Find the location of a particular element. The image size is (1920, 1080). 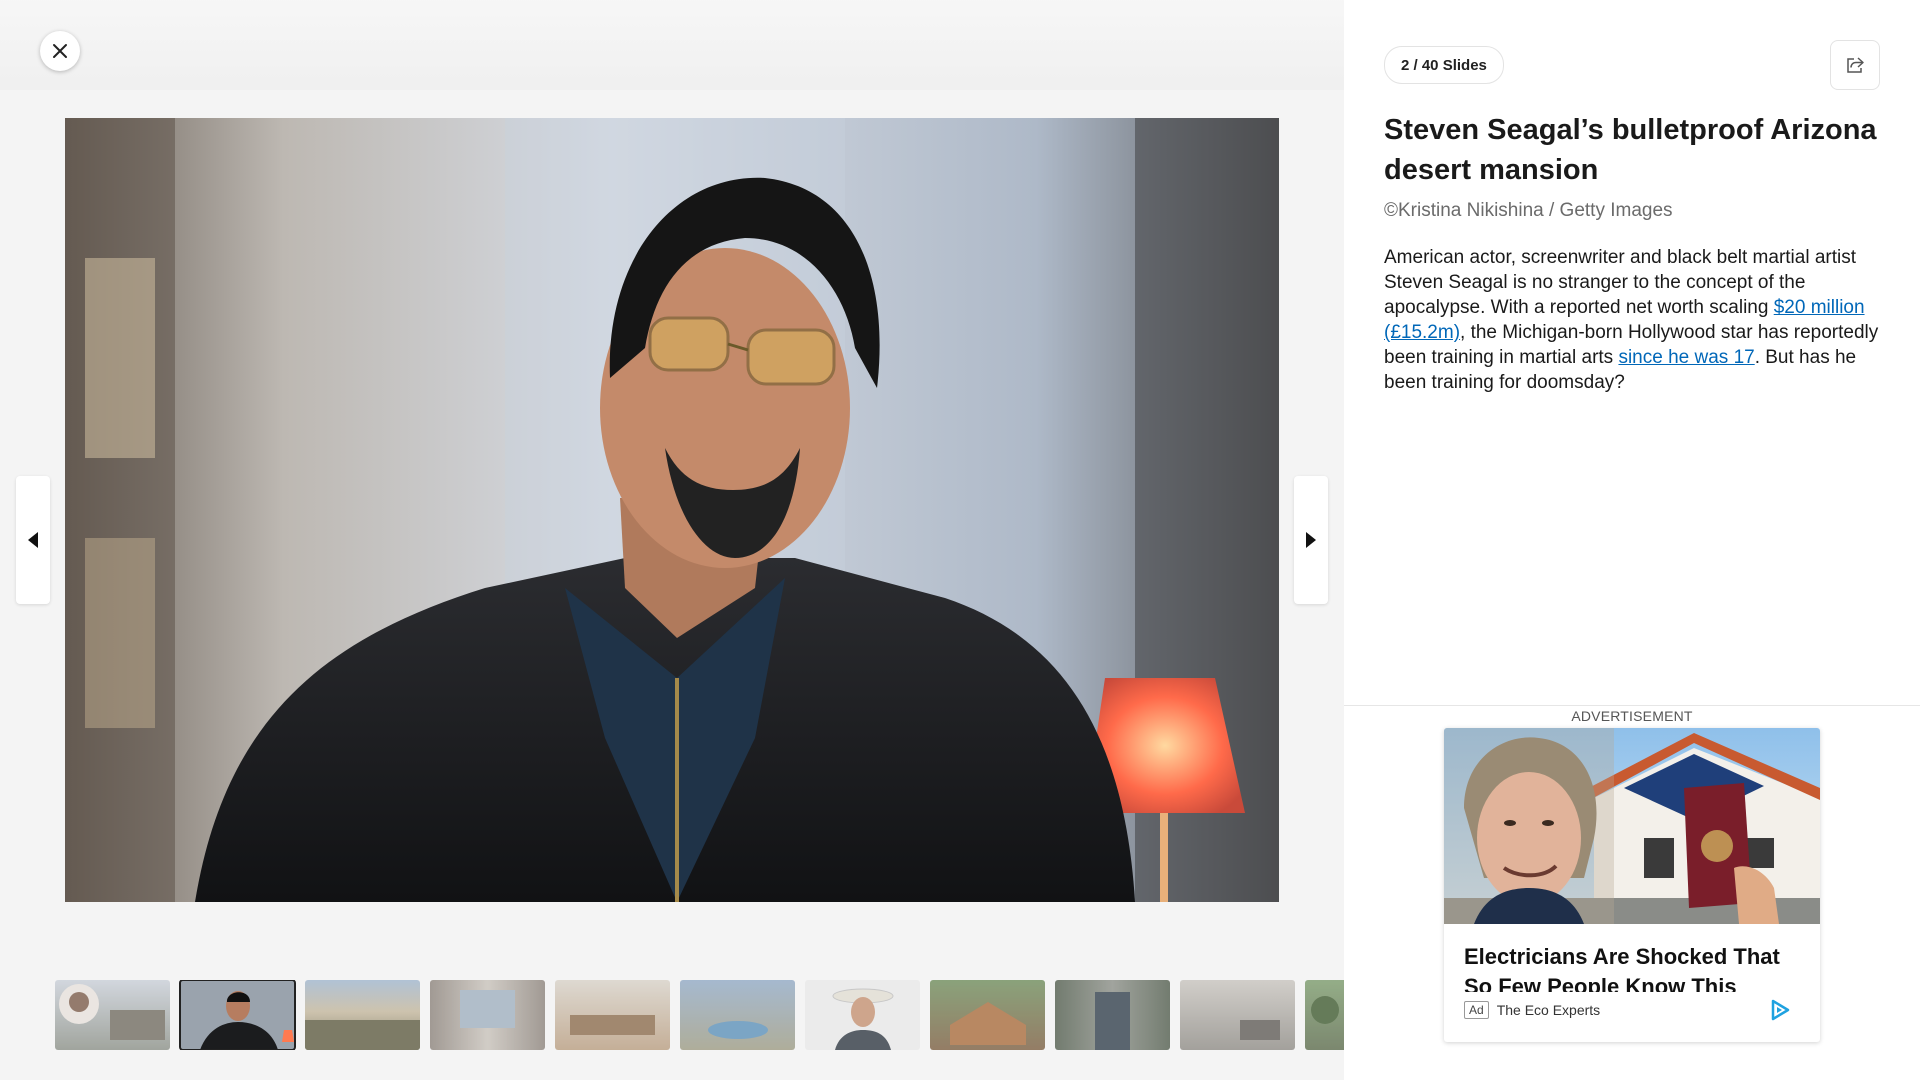

ad-tag: Ad is located at coordinates (1476, 1010).